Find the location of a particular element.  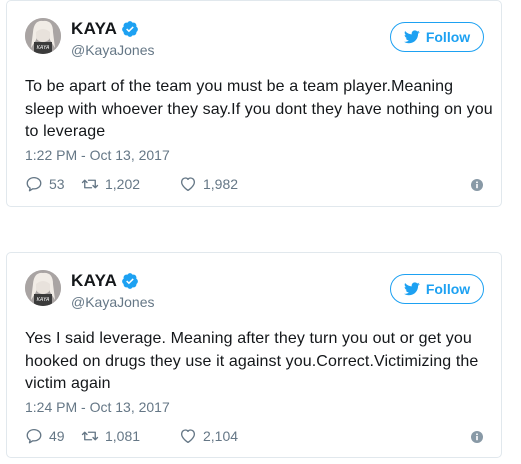

action-bar: 49 1,081 2,104 is located at coordinates (131, 436).